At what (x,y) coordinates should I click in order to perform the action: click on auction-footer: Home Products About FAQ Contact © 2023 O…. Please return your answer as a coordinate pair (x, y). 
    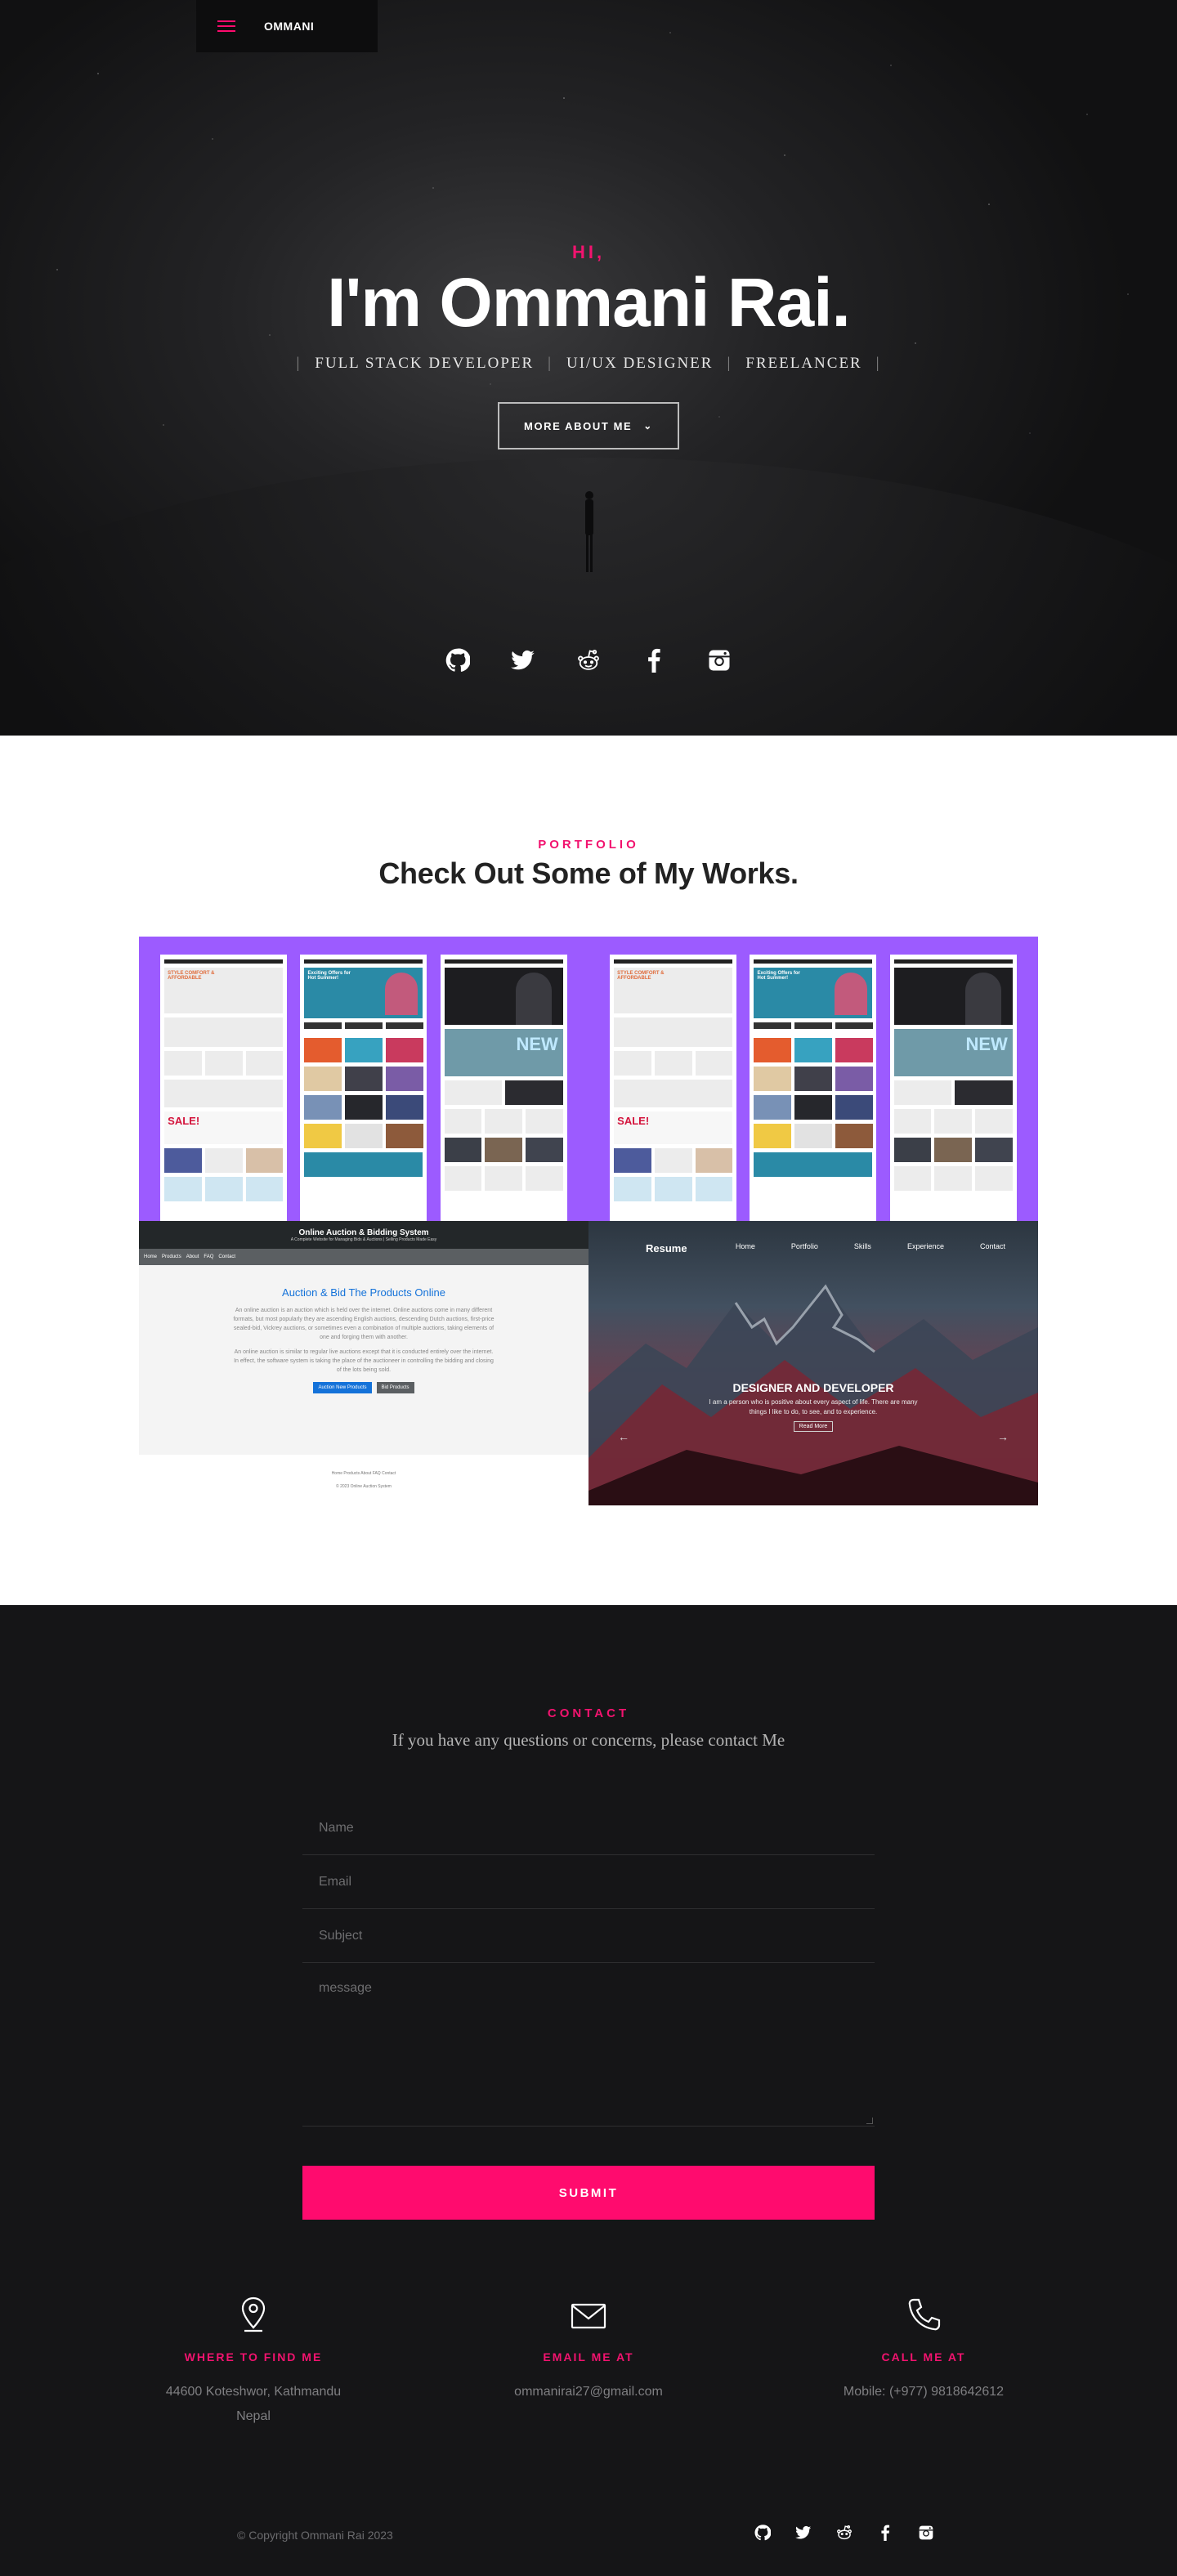
    Looking at the image, I should click on (363, 1480).